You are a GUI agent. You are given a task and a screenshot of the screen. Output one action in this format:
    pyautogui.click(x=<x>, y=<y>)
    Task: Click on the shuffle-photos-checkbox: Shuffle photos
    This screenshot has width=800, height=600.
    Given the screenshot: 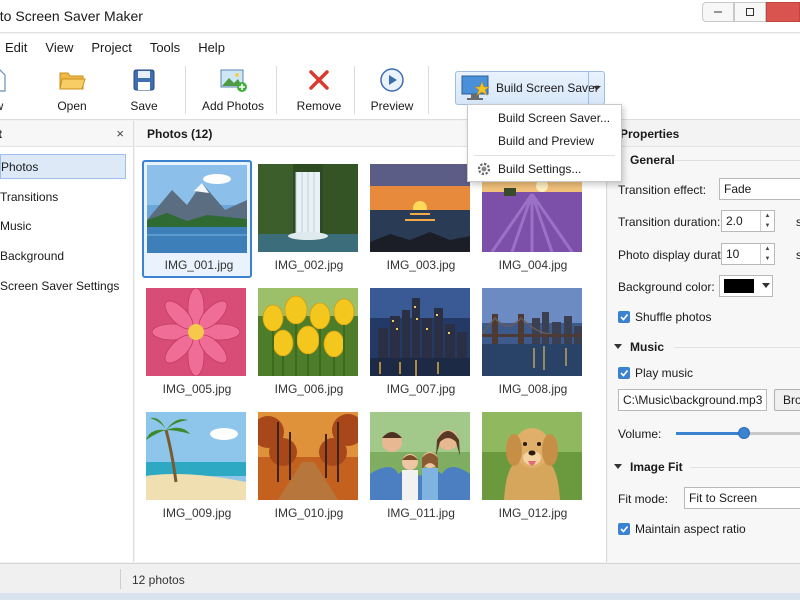 What is the action you would take?
    pyautogui.click(x=665, y=317)
    